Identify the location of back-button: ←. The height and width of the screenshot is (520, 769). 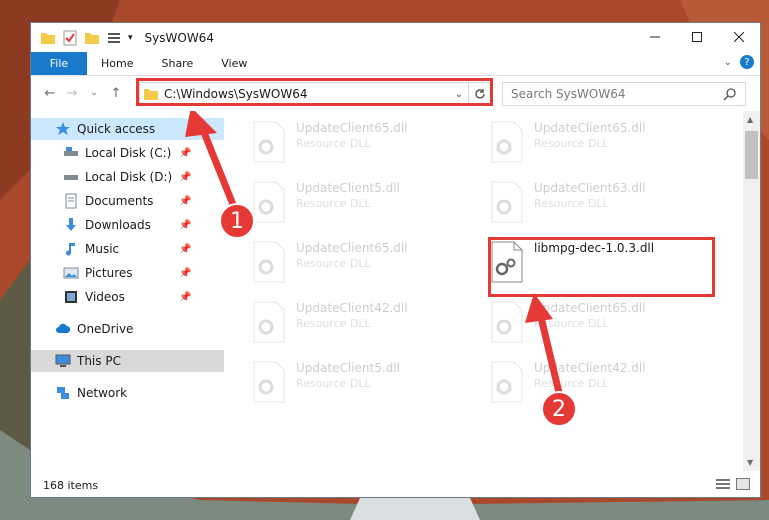
(50, 93).